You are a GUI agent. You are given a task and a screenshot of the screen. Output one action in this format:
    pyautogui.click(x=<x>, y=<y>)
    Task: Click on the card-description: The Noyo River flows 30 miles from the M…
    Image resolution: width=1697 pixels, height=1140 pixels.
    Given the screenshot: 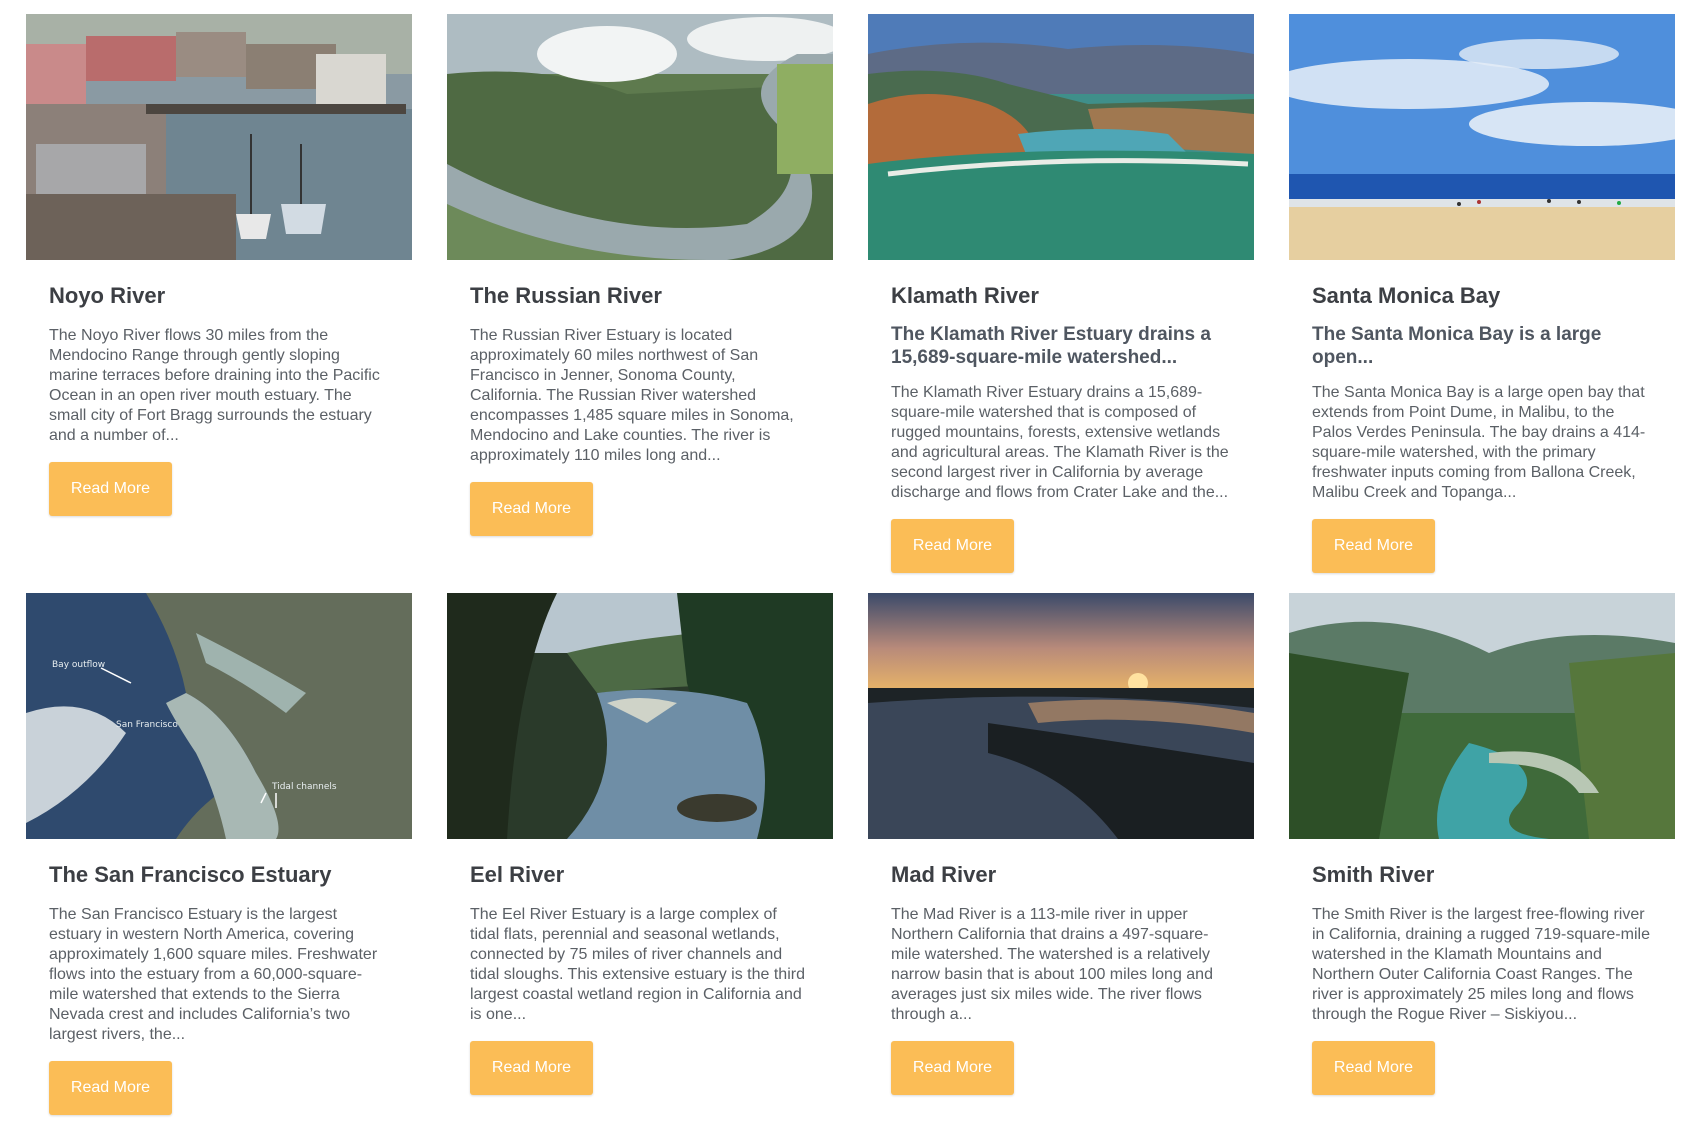 What is the action you would take?
    pyautogui.click(x=214, y=385)
    